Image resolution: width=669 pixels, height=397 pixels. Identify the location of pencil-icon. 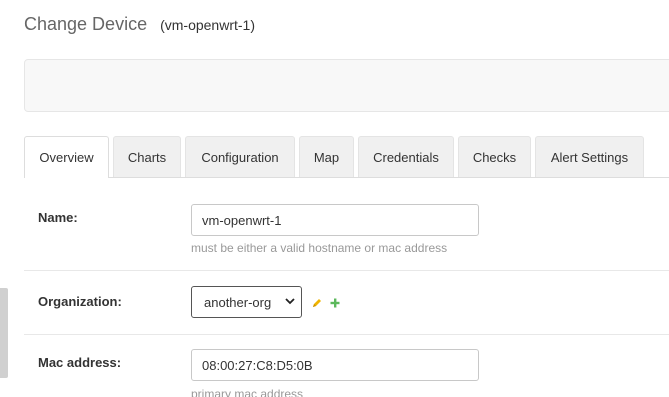
(317, 303).